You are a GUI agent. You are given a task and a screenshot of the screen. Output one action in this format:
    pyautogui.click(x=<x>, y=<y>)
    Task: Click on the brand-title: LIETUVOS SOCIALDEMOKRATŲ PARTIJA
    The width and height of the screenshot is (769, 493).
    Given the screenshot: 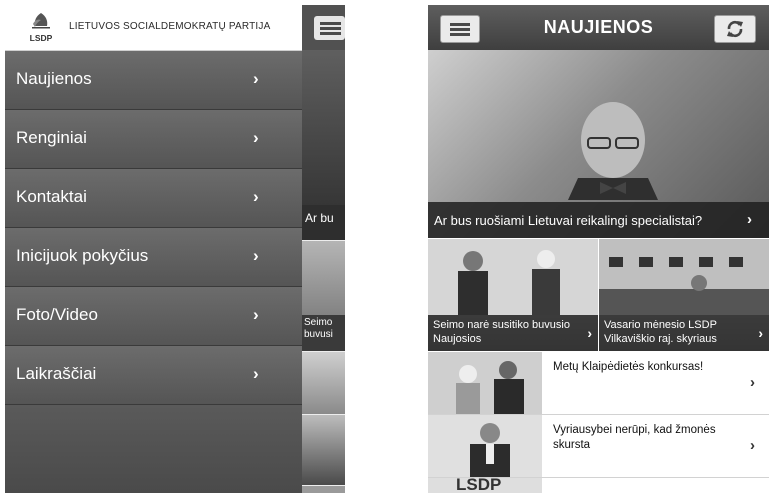 What is the action you would take?
    pyautogui.click(x=170, y=26)
    